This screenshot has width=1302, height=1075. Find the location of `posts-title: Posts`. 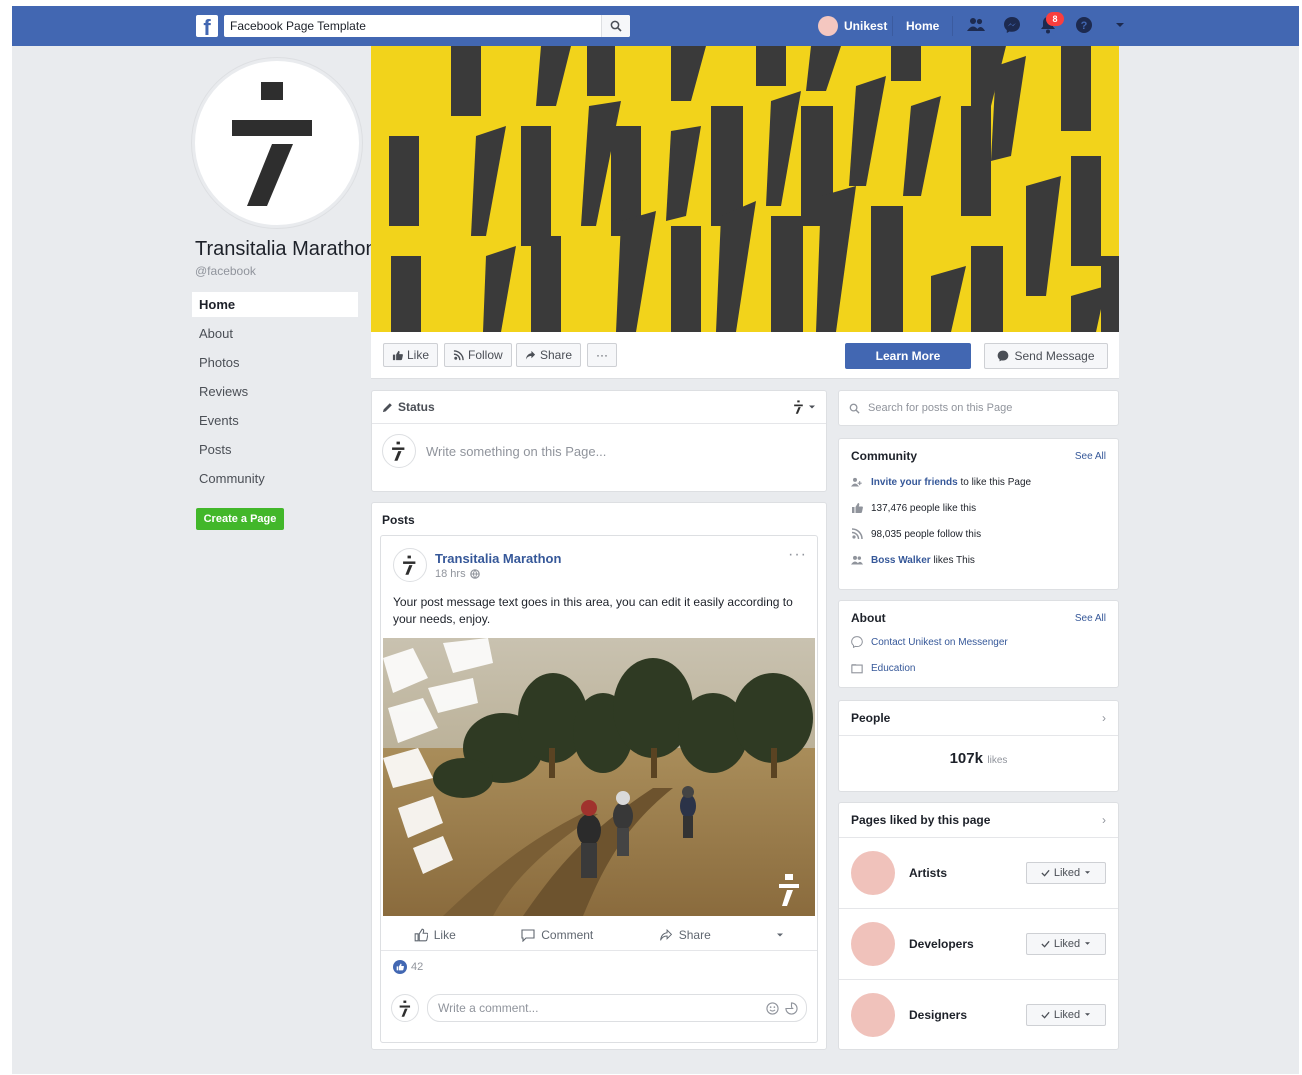

posts-title: Posts is located at coordinates (398, 520).